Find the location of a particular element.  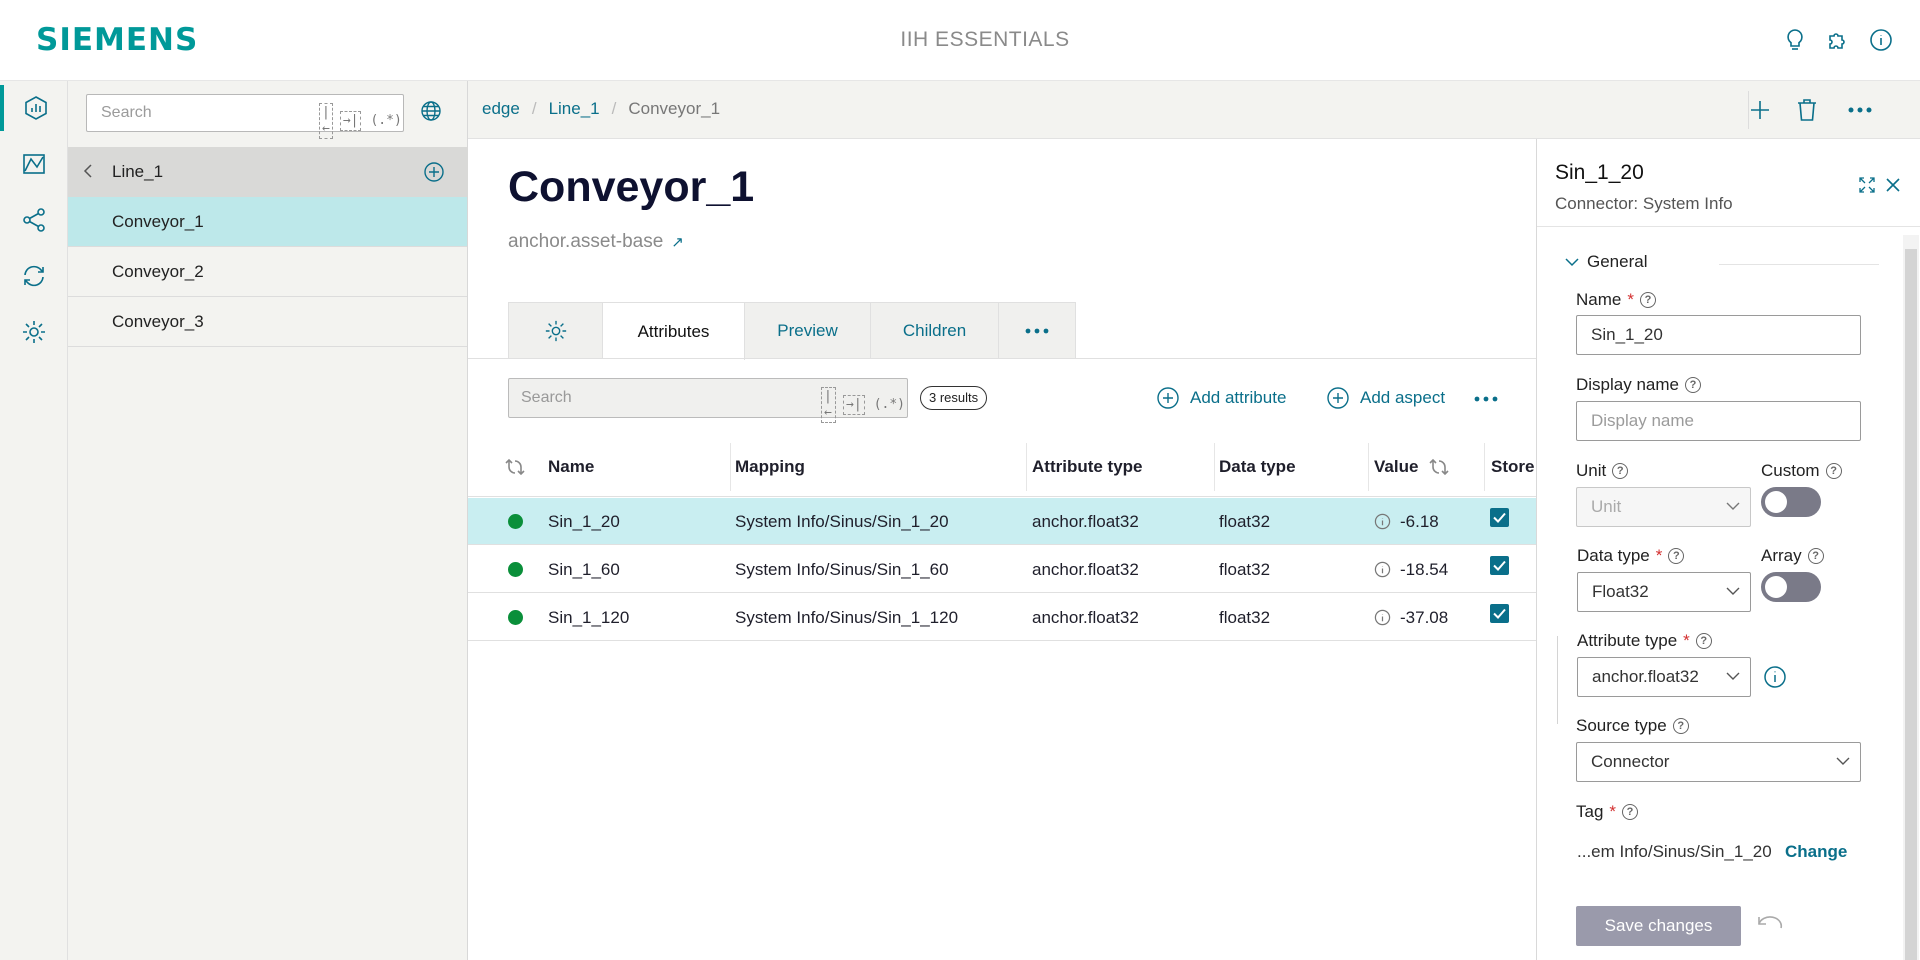

more-options-icon is located at coordinates (1860, 110).